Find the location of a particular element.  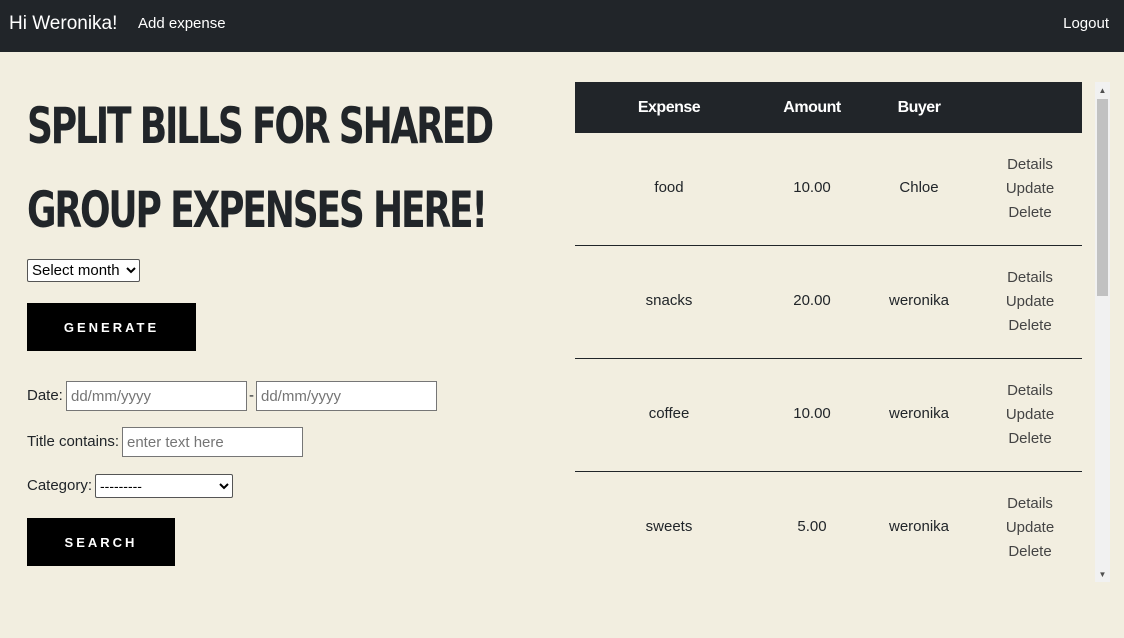

scroll-up-arrow-icon: ▲ is located at coordinates (1102, 90).